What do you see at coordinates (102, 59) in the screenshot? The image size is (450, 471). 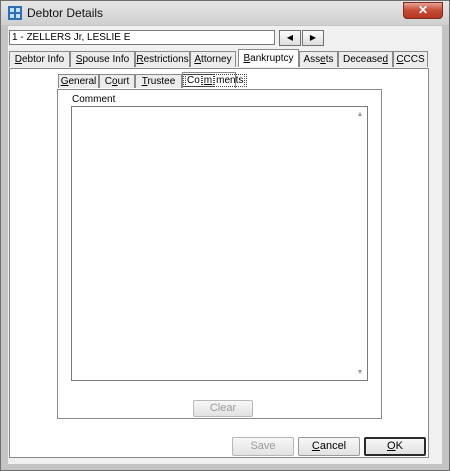 I see `tab-spouse-info: Spouse Info` at bounding box center [102, 59].